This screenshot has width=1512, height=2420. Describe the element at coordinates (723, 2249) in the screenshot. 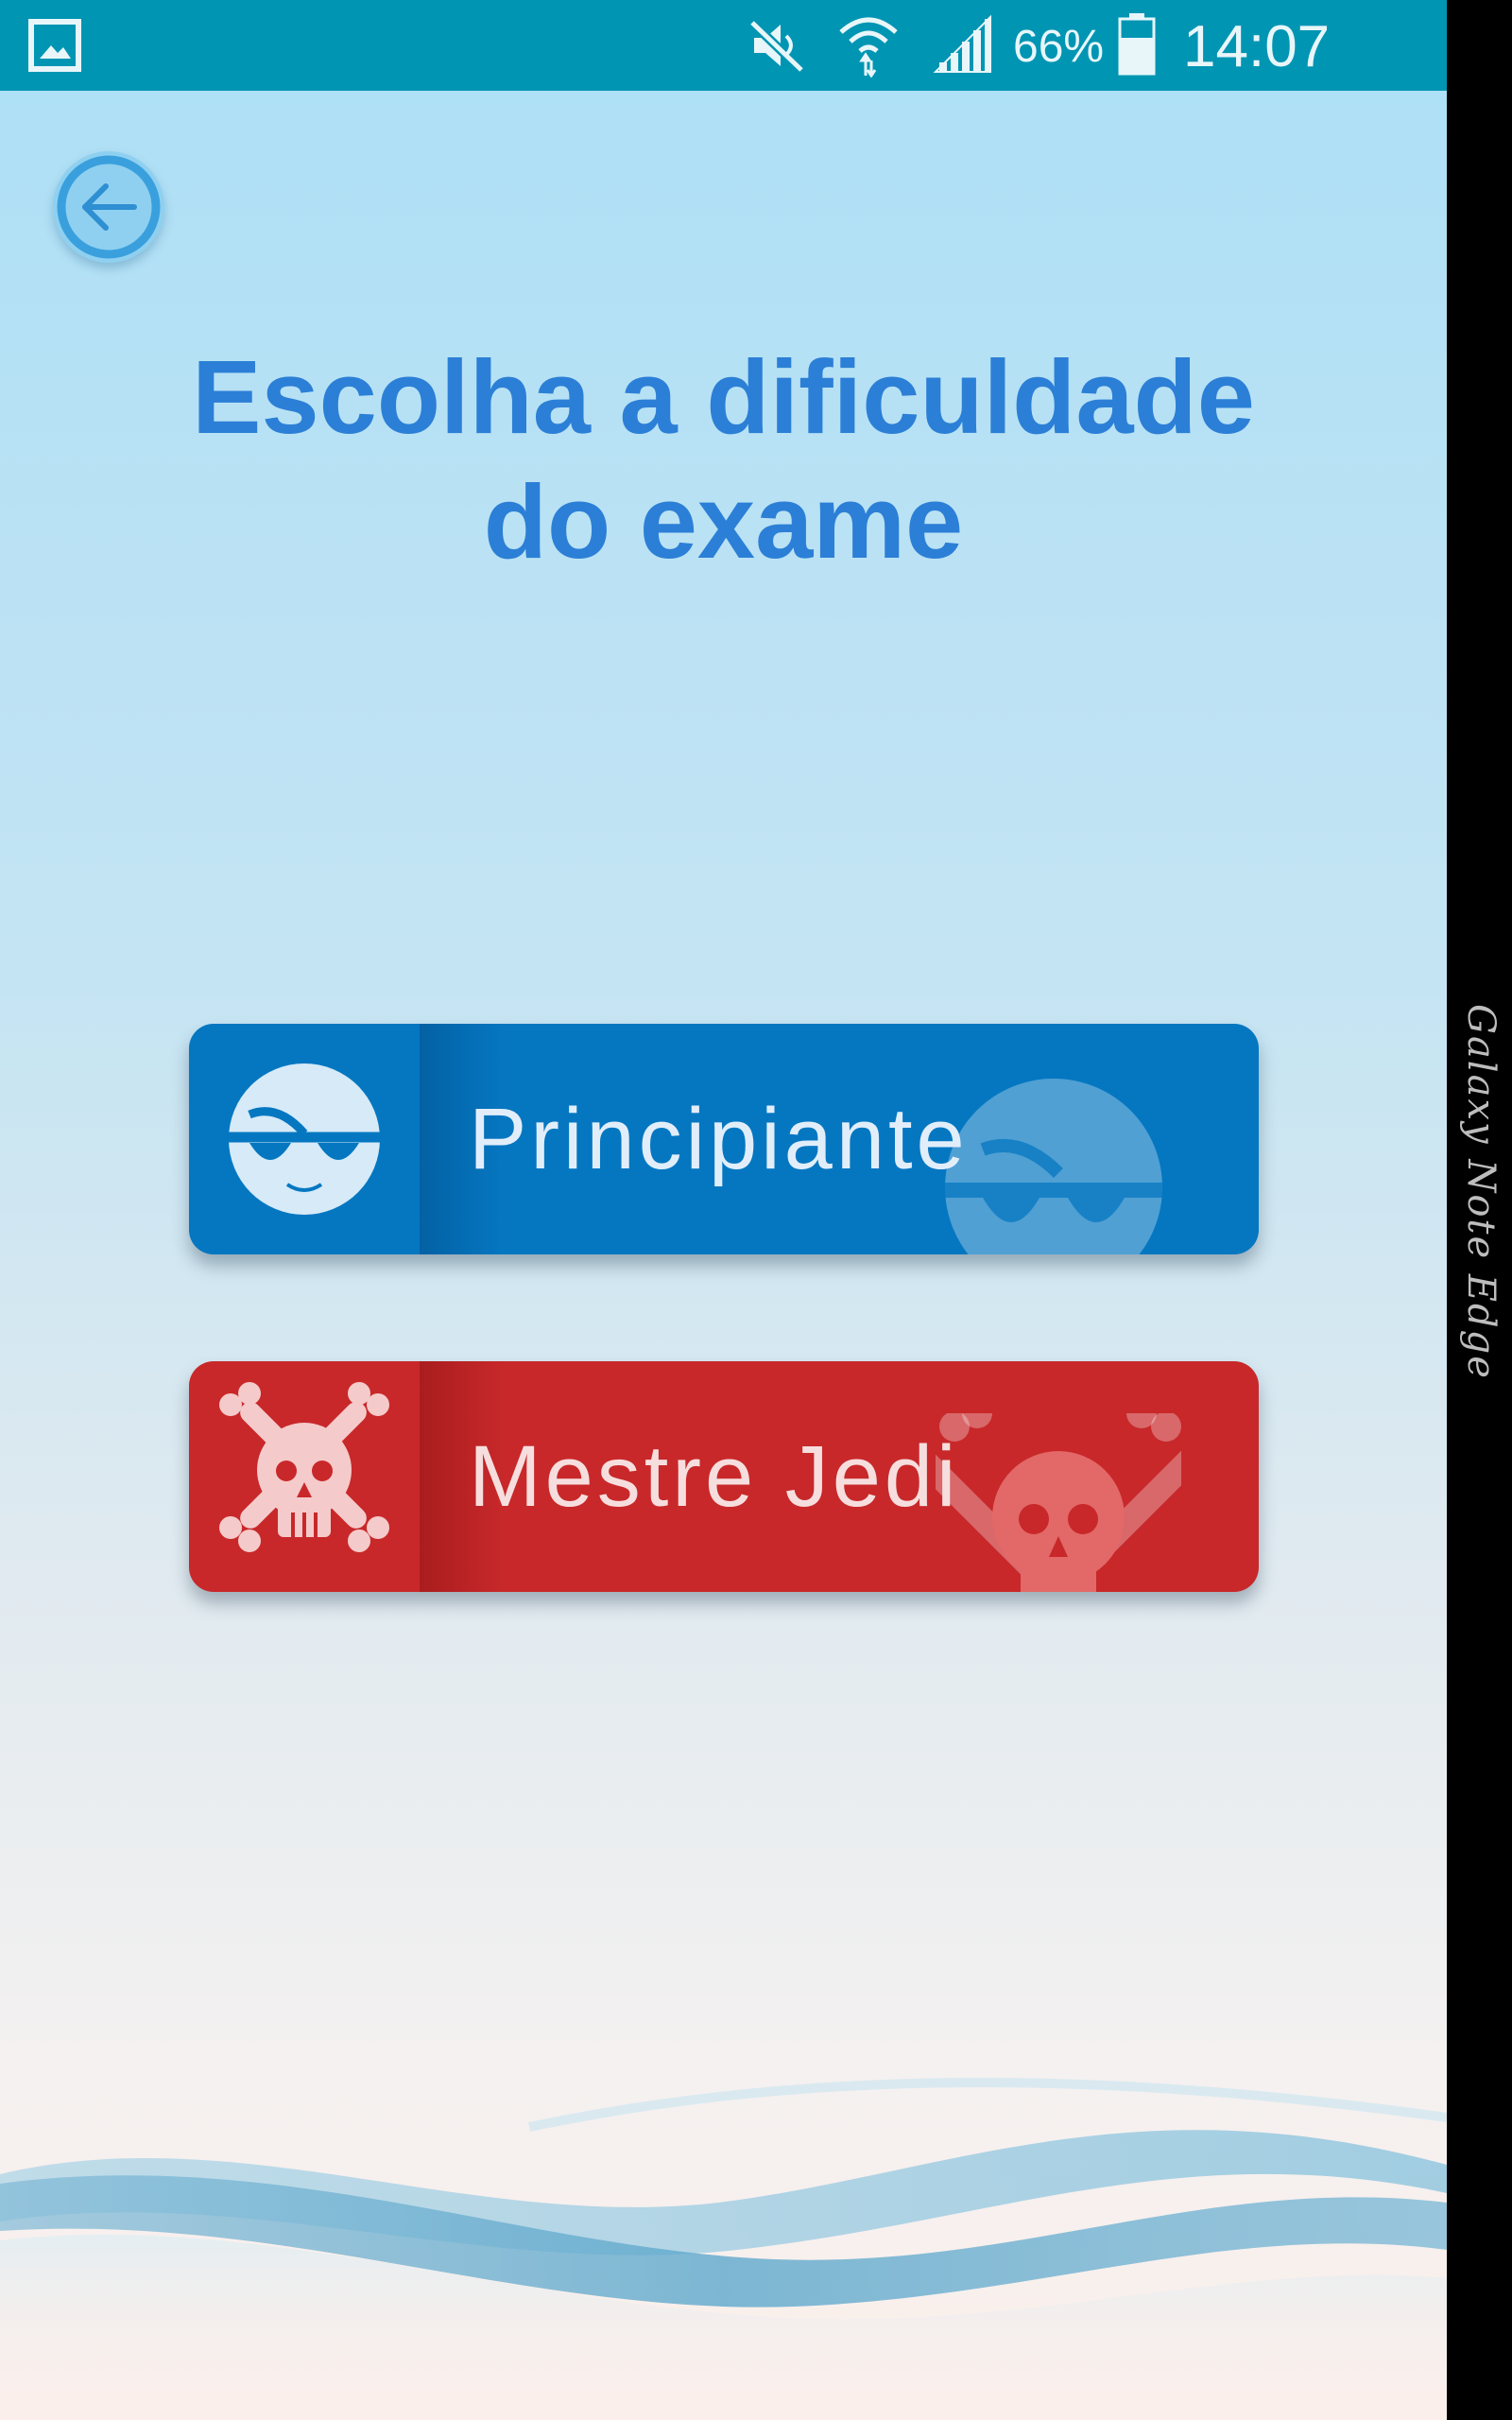

I see `wave-decoration` at that location.